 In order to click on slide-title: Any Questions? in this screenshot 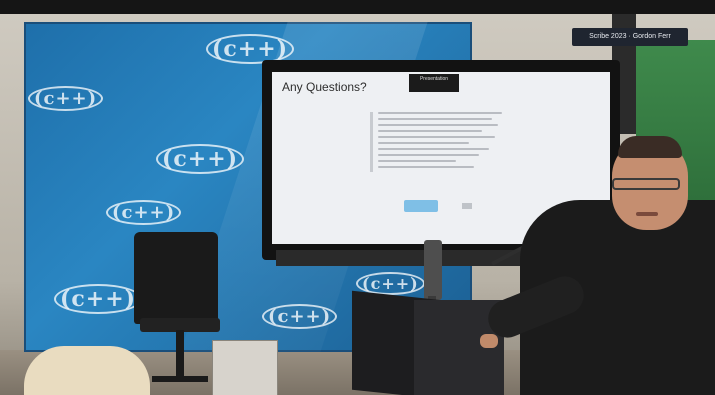, I will do `click(324, 87)`.